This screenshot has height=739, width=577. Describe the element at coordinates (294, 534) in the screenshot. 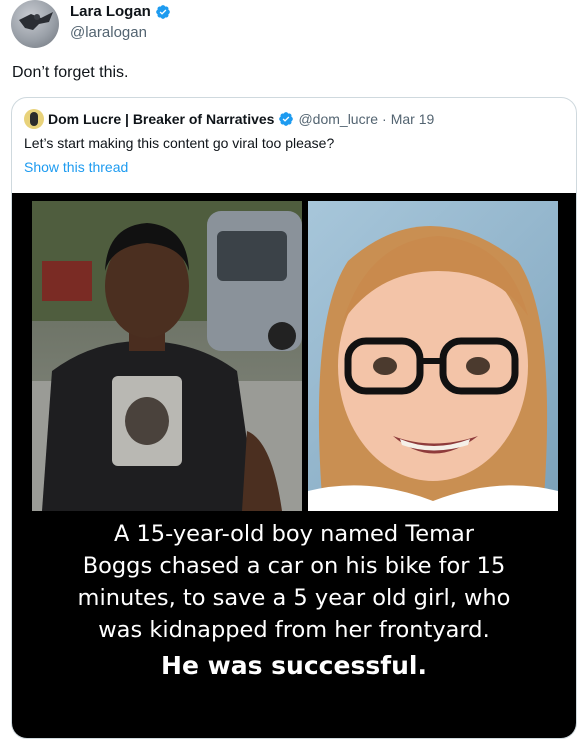

I see `caption-line: A 15-year-old boy named Temar` at that location.